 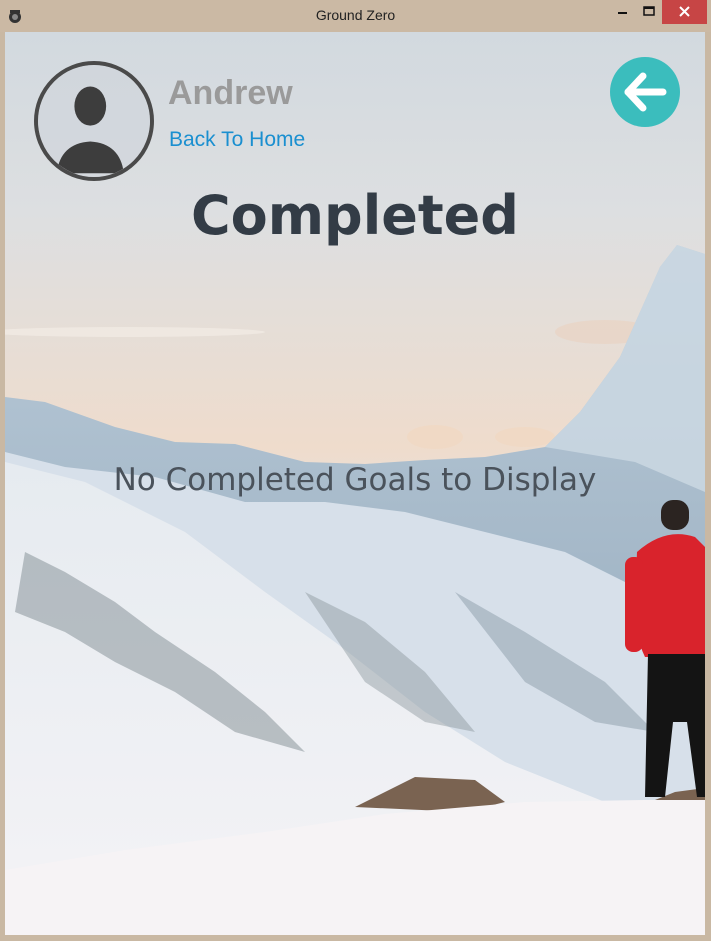 What do you see at coordinates (230, 93) in the screenshot?
I see `user-name: Andrew` at bounding box center [230, 93].